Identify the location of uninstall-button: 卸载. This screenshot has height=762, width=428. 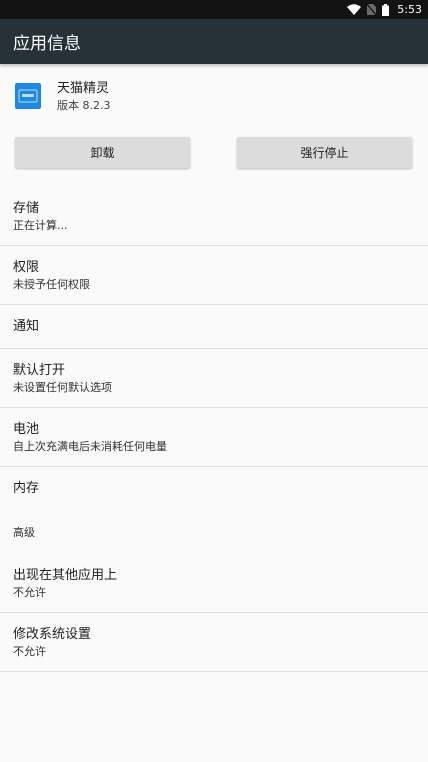
(102, 152).